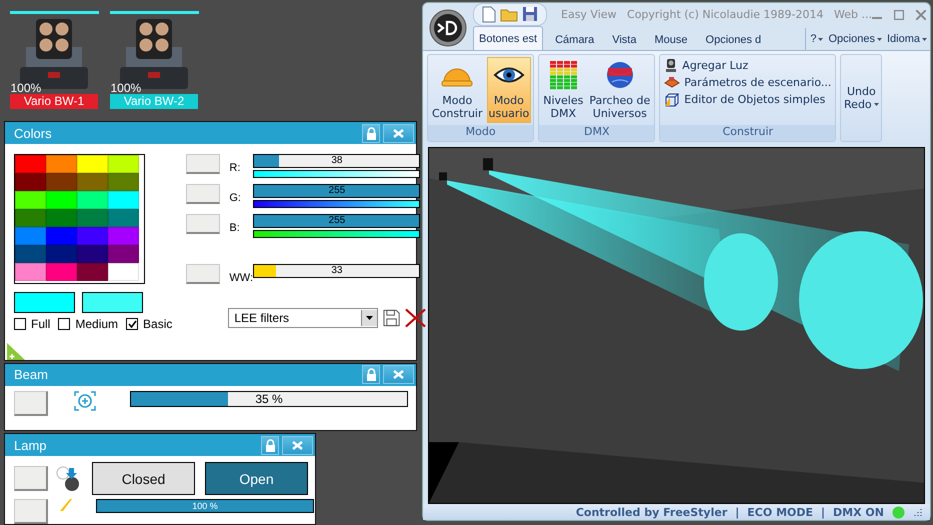 Image resolution: width=933 pixels, height=525 pixels. What do you see at coordinates (241, 277) in the screenshot?
I see `channel-label: WW:` at bounding box center [241, 277].